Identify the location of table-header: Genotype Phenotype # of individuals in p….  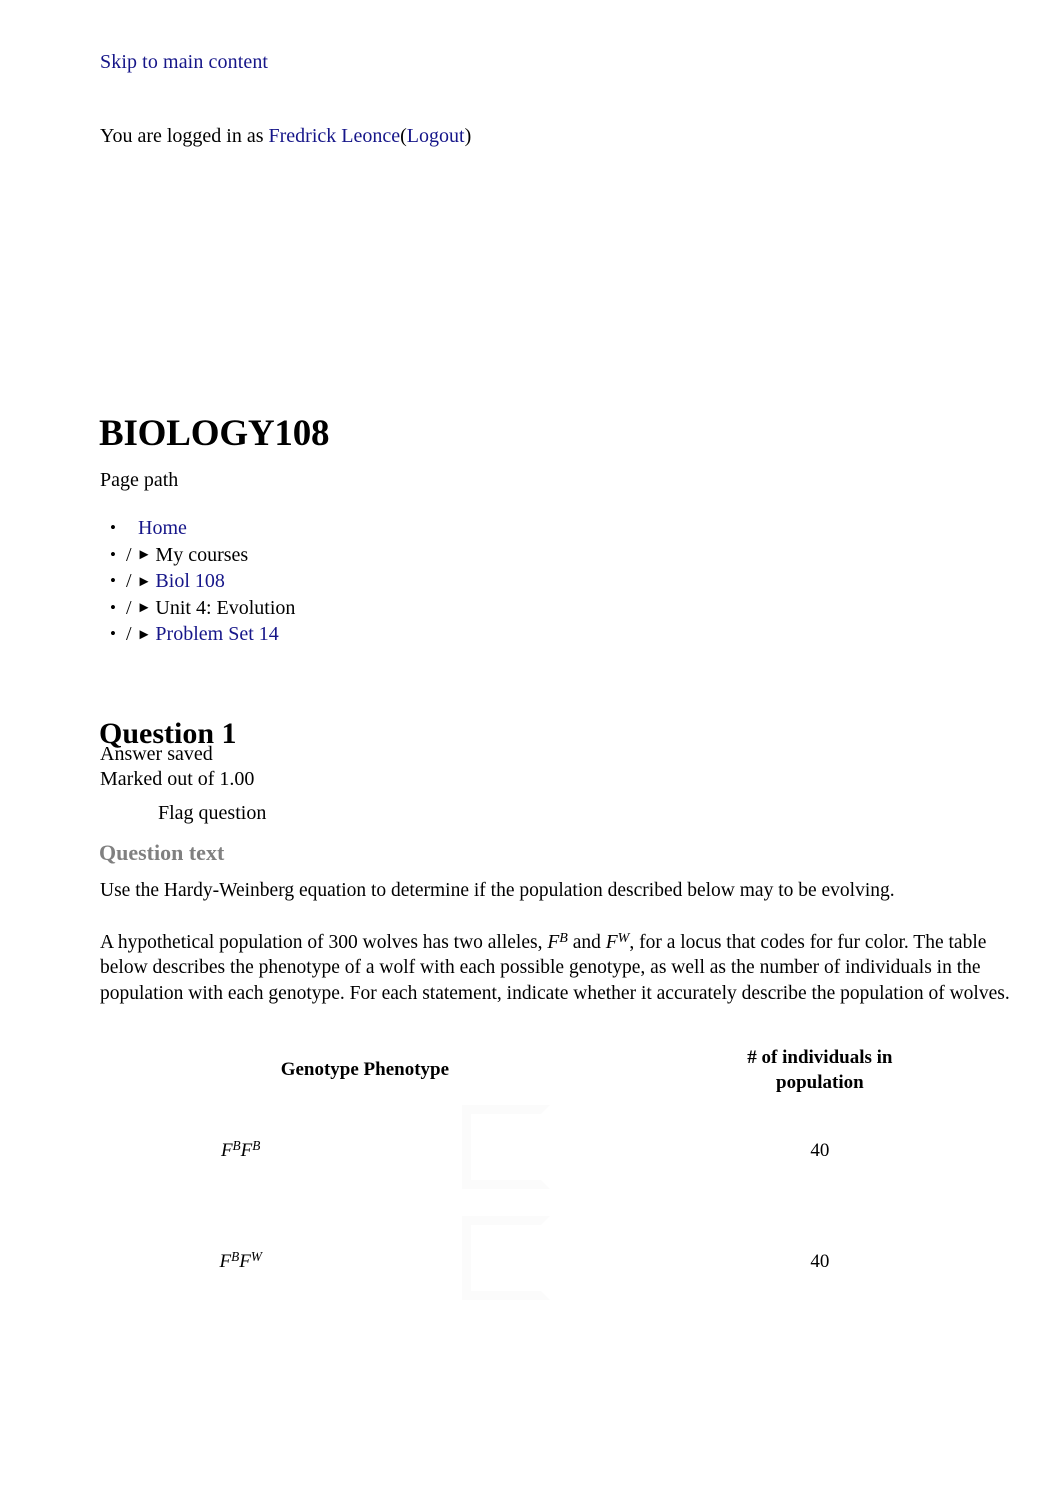
(555, 1070).